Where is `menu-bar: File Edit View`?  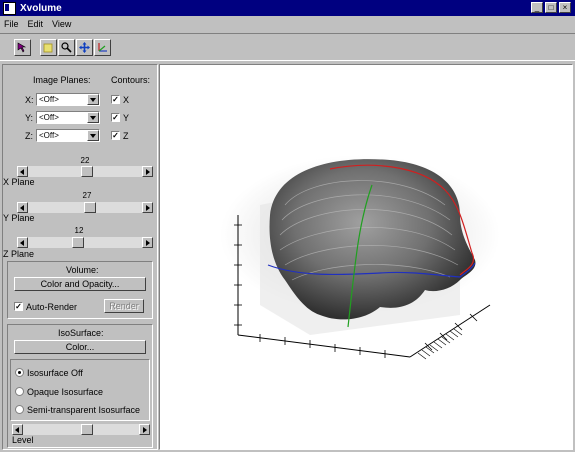 menu-bar: File Edit View is located at coordinates (287, 23).